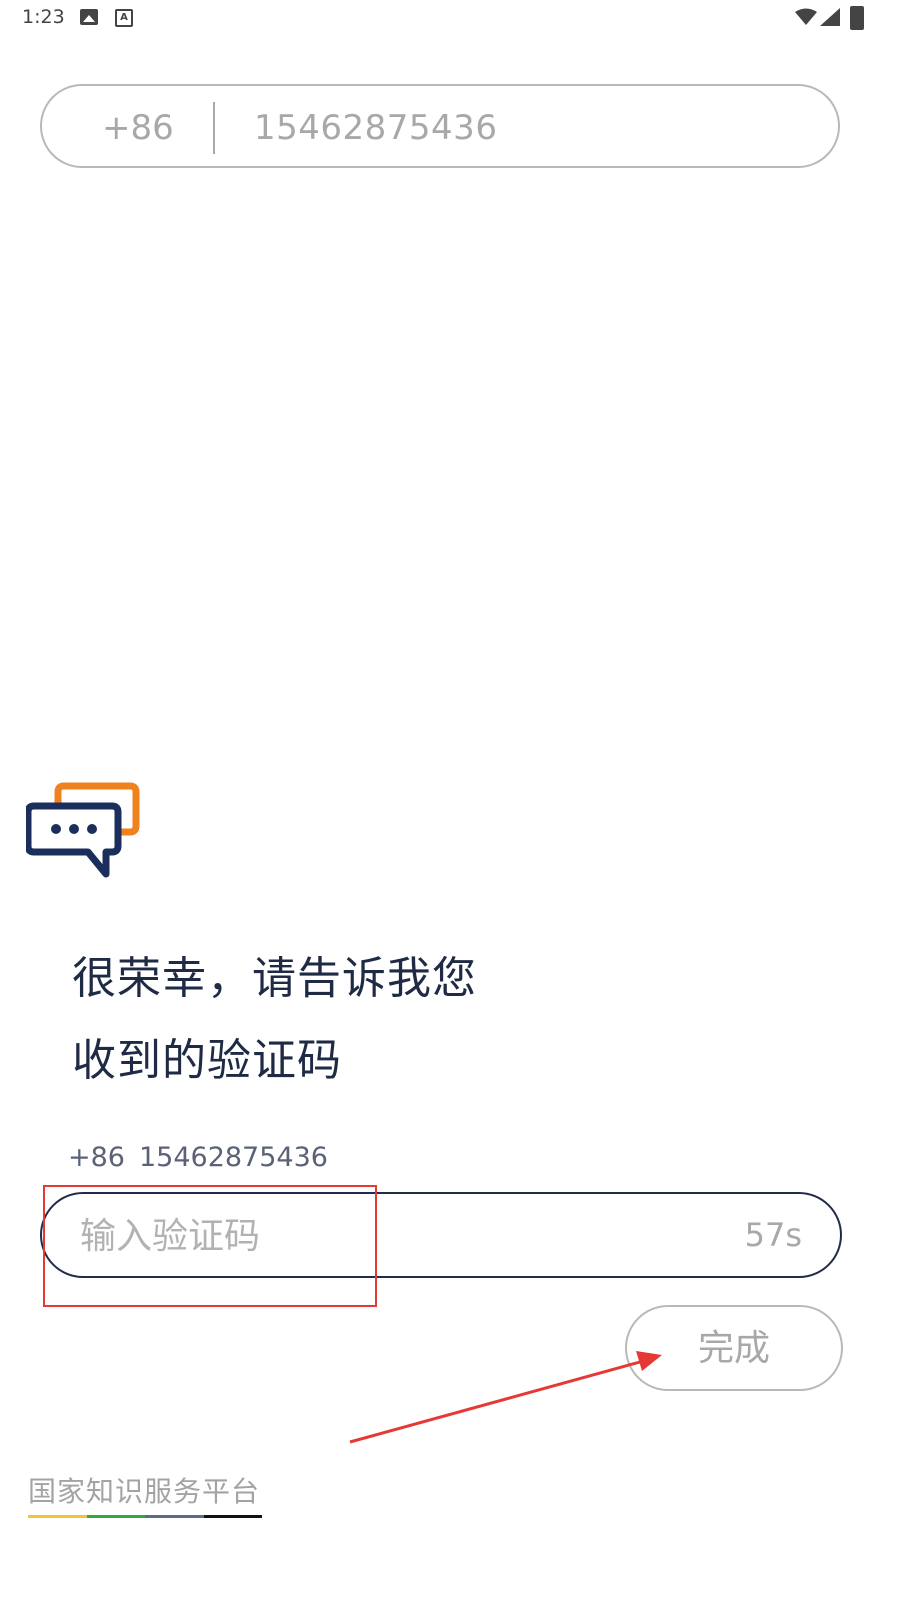 The image size is (900, 1600). I want to click on resend-countdown: 57s, so click(773, 1235).